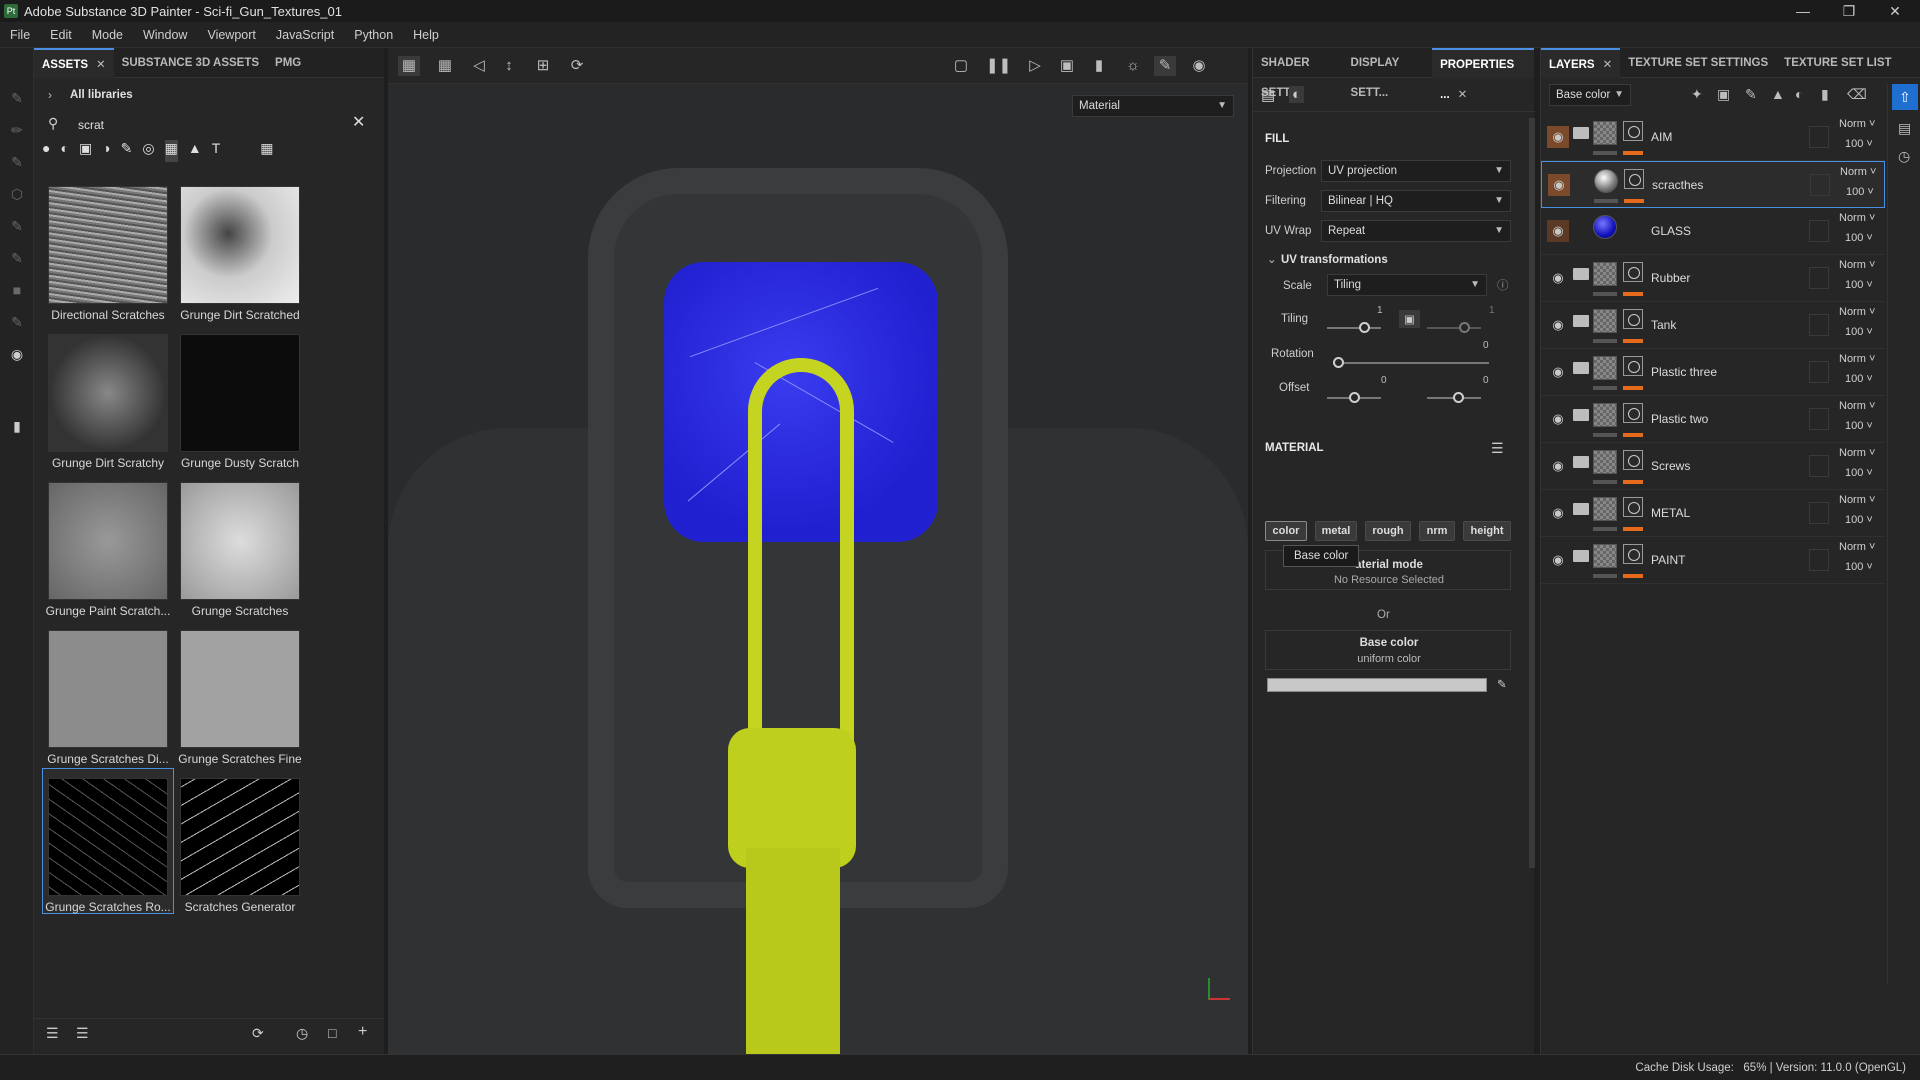 The width and height of the screenshot is (1920, 1080). Describe the element at coordinates (1608, 65) in the screenshot. I see `close-tab-icon: ✕` at that location.